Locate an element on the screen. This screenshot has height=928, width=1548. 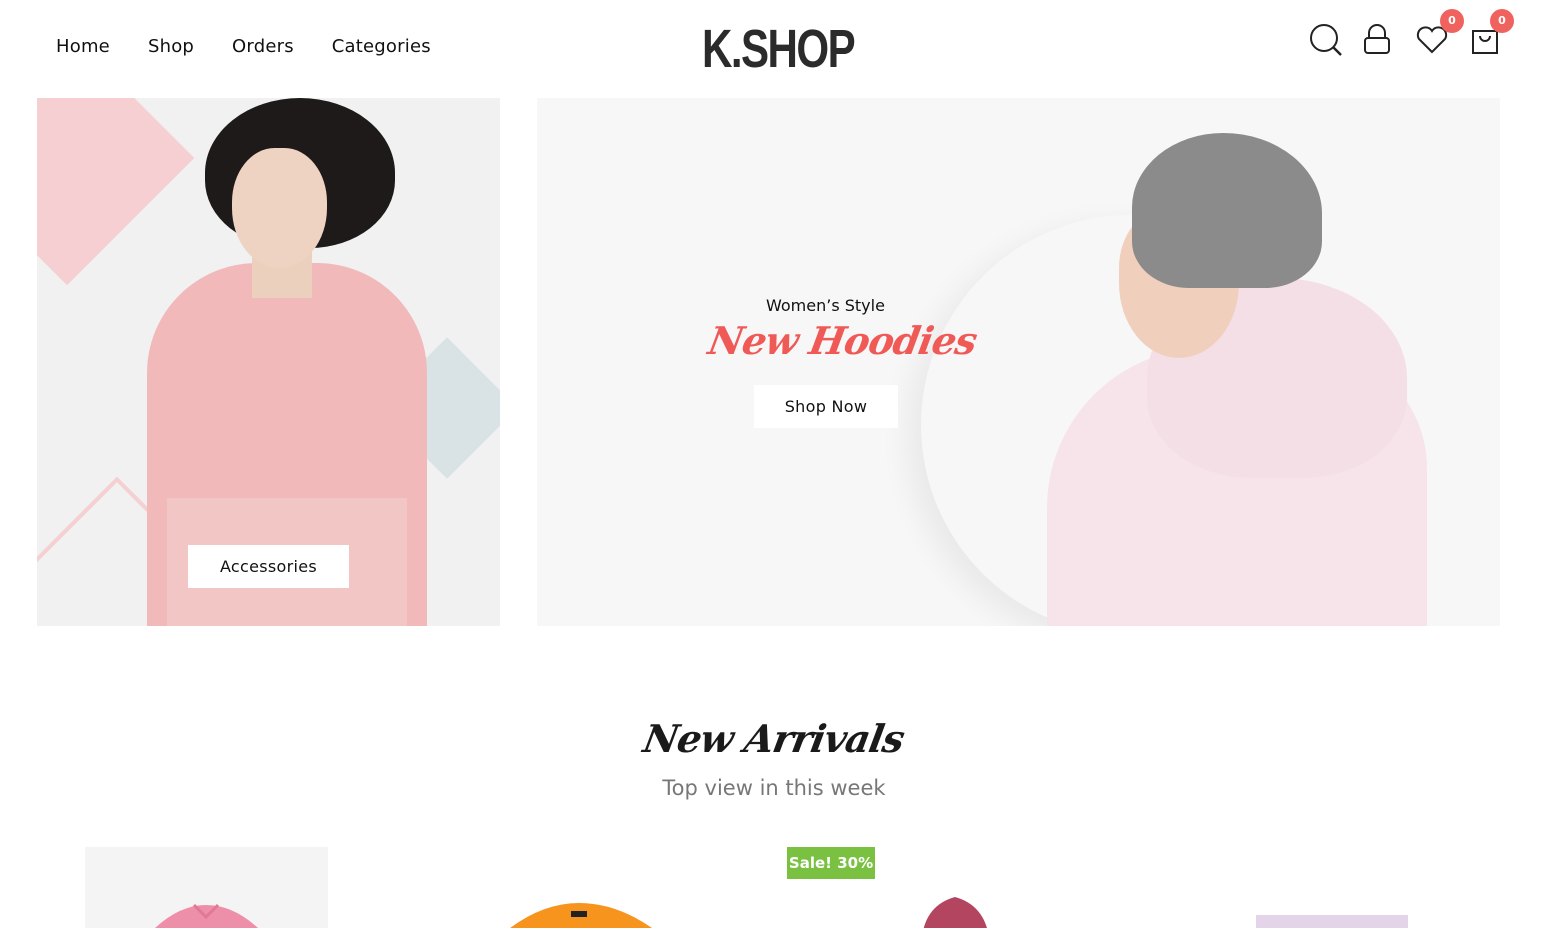
cart-count-badge: 0 is located at coordinates (1502, 21).